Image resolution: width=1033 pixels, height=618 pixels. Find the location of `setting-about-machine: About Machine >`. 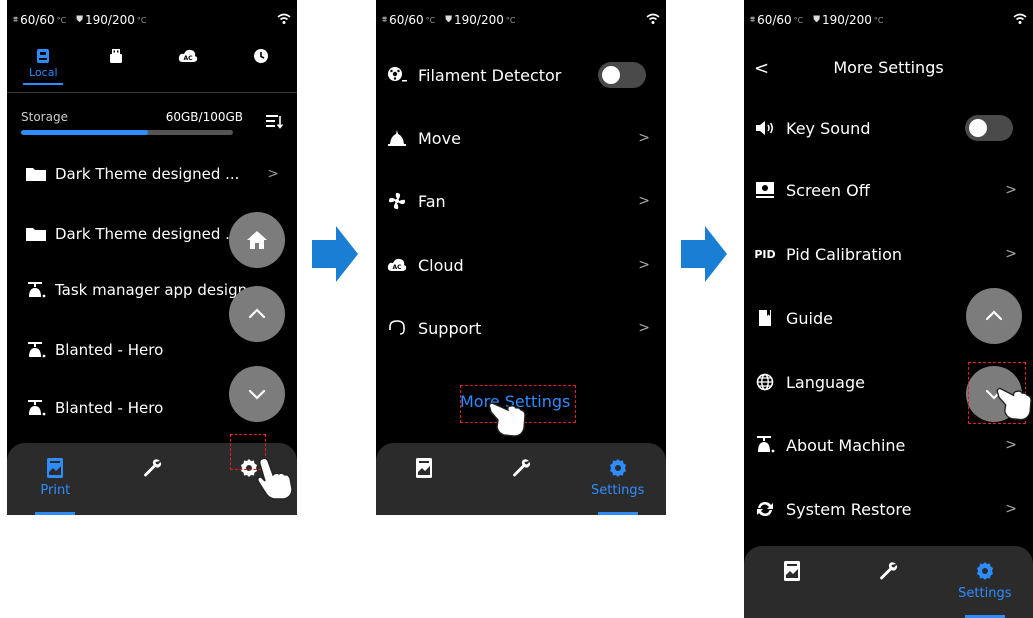

setting-about-machine: About Machine > is located at coordinates (888, 445).